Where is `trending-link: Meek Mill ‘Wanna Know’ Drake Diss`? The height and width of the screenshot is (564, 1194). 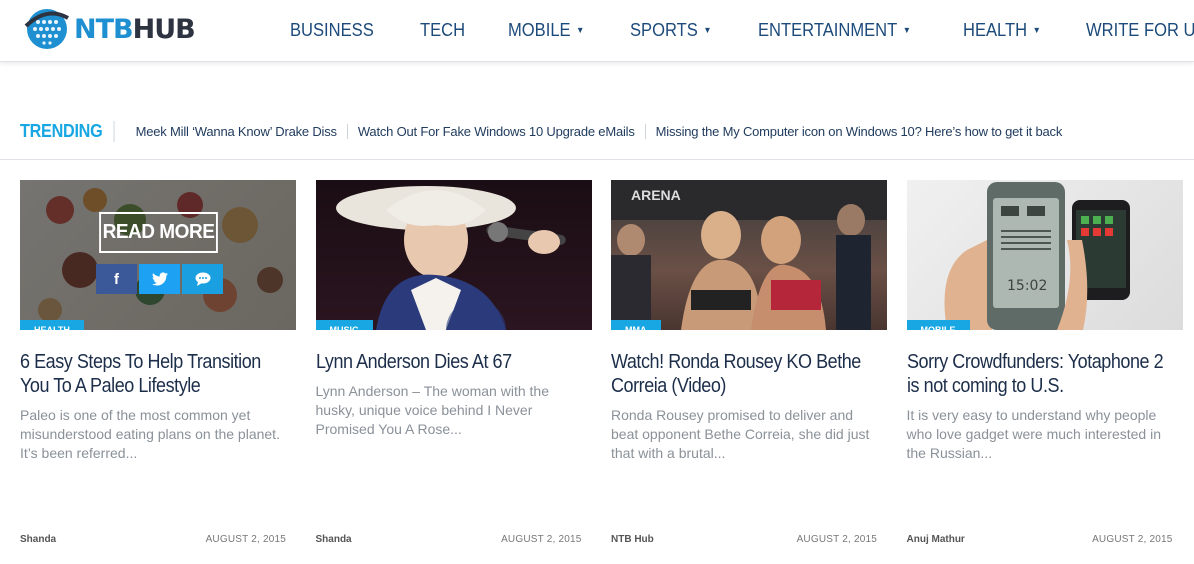 trending-link: Meek Mill ‘Wanna Know’ Drake Diss is located at coordinates (242, 131).